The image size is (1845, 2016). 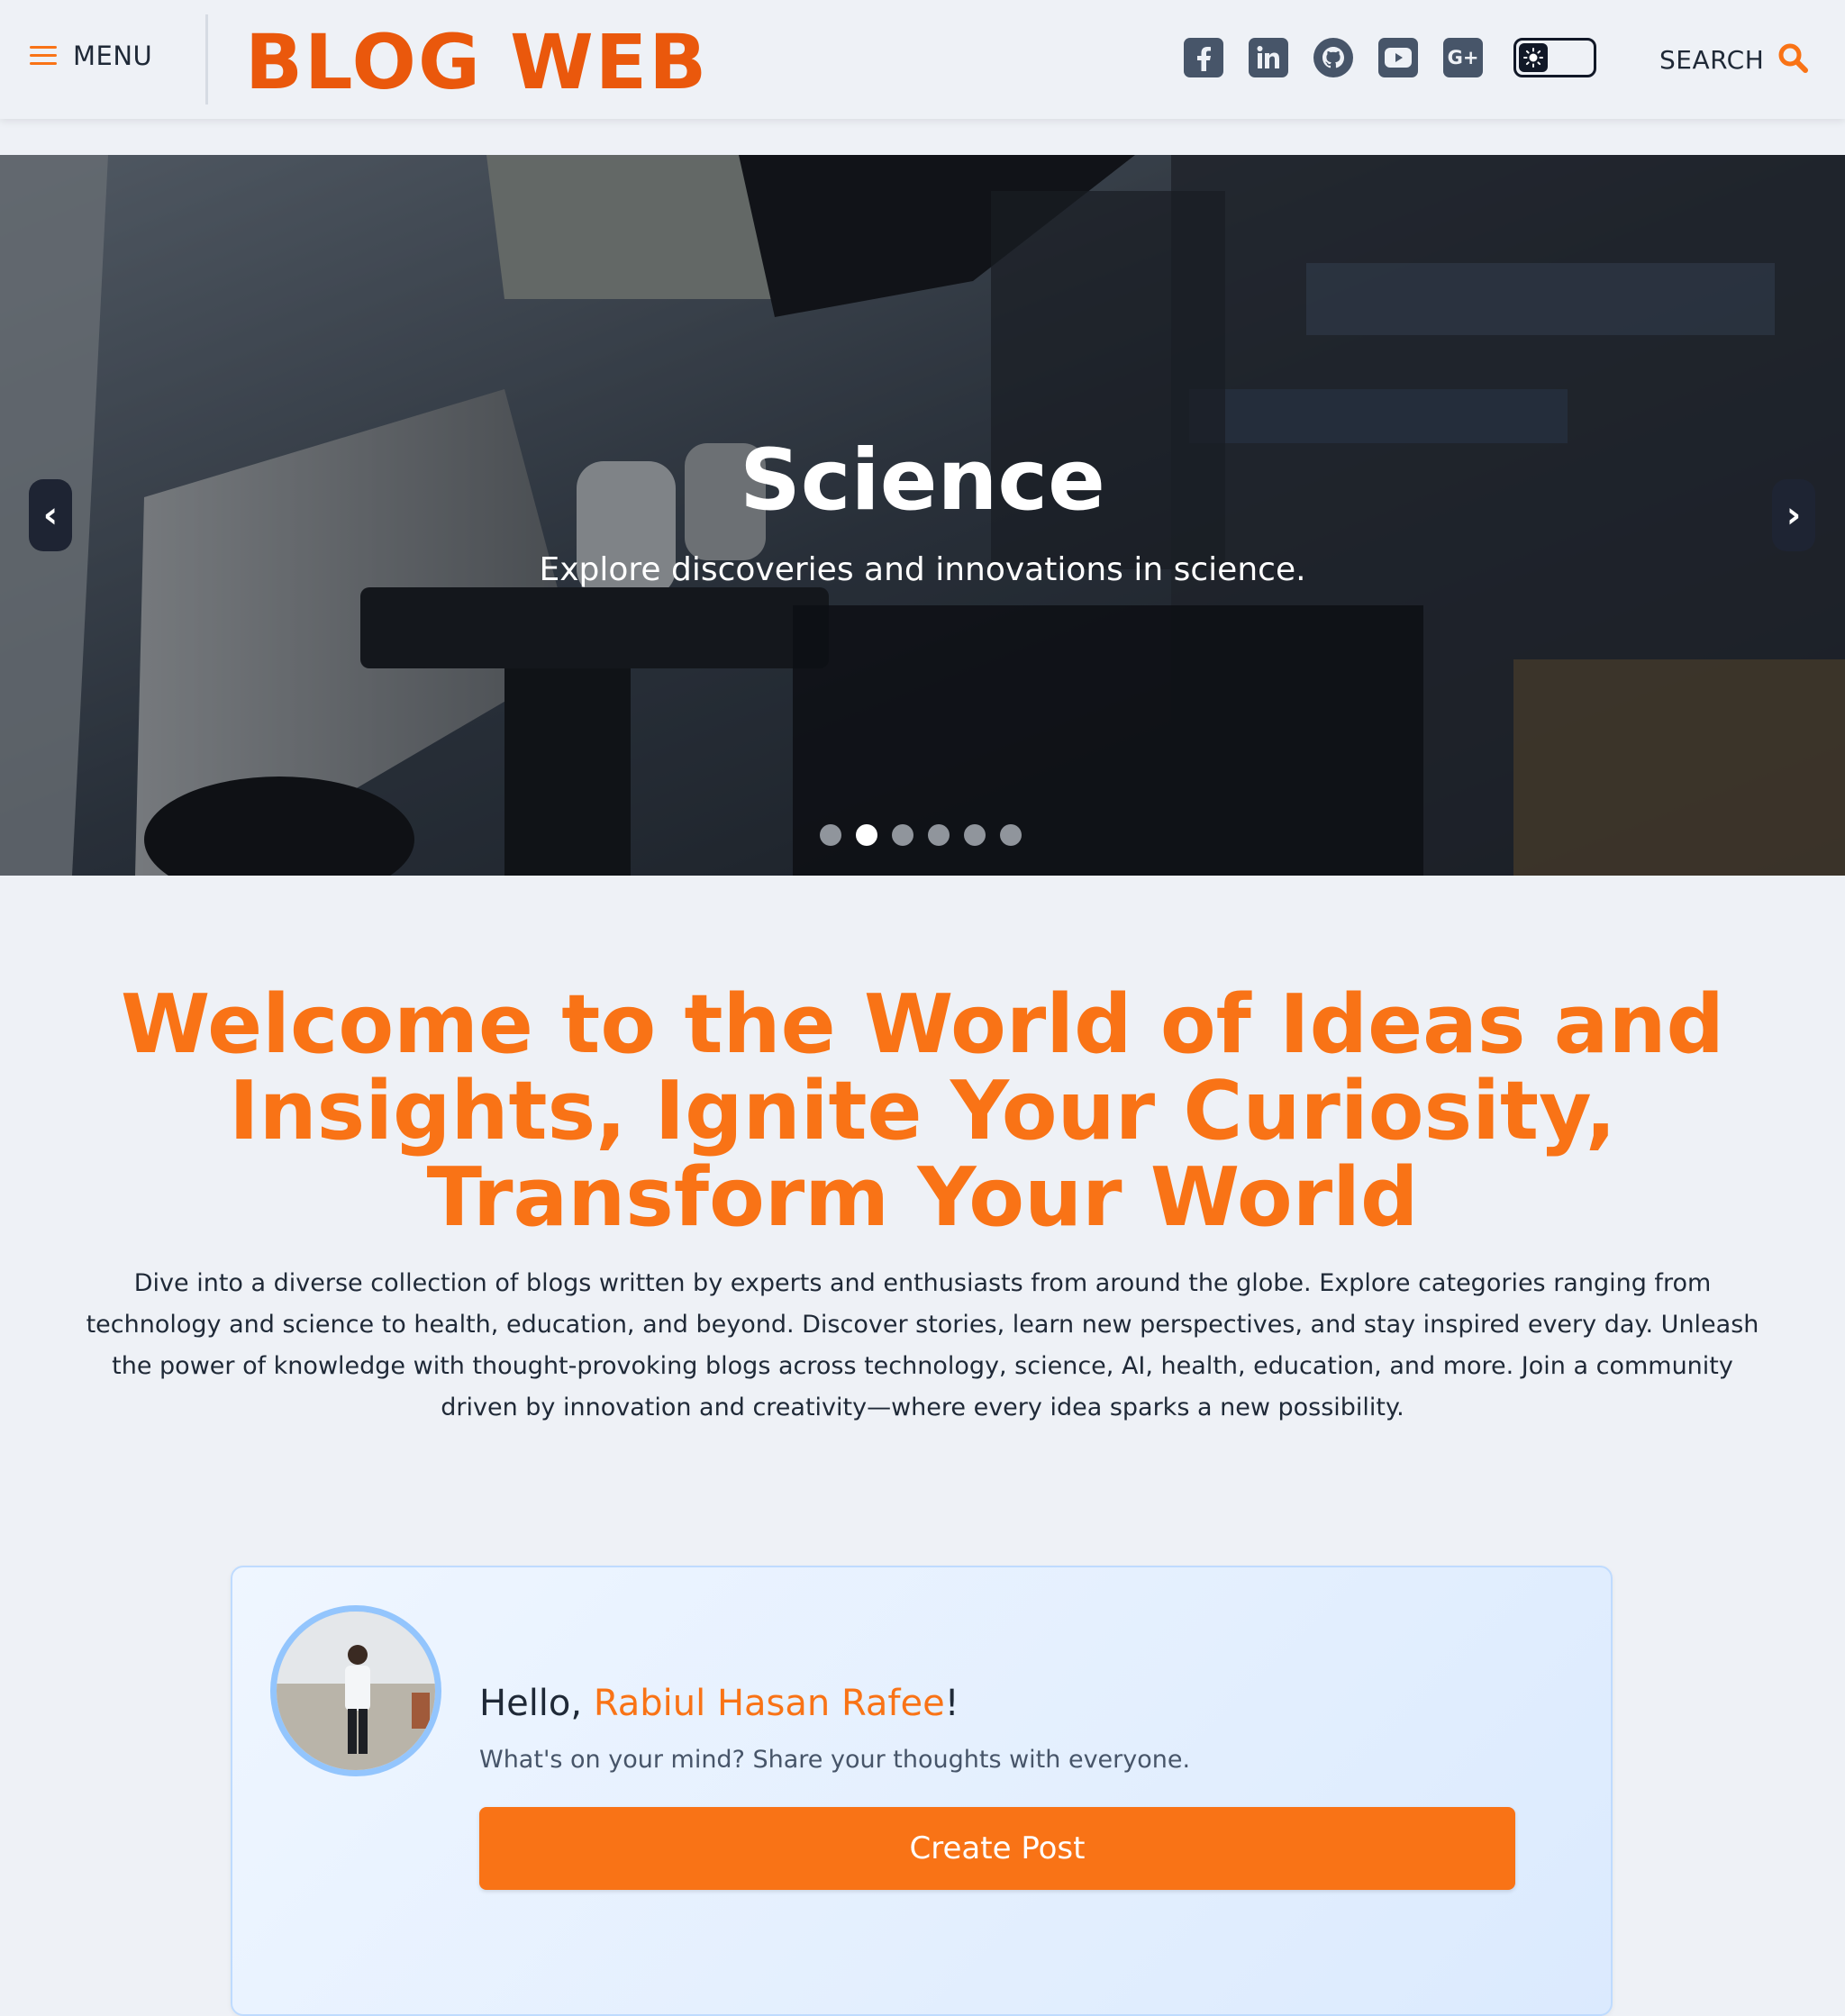 I want to click on chevron-left-icon: ‹, so click(x=50, y=515).